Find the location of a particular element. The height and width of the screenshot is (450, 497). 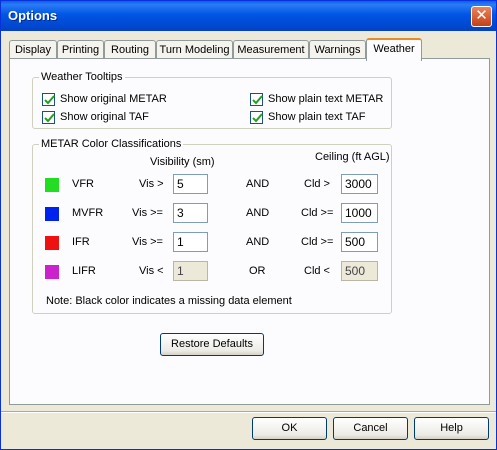

vfr-ceiling-input: 3000 is located at coordinates (359, 184).